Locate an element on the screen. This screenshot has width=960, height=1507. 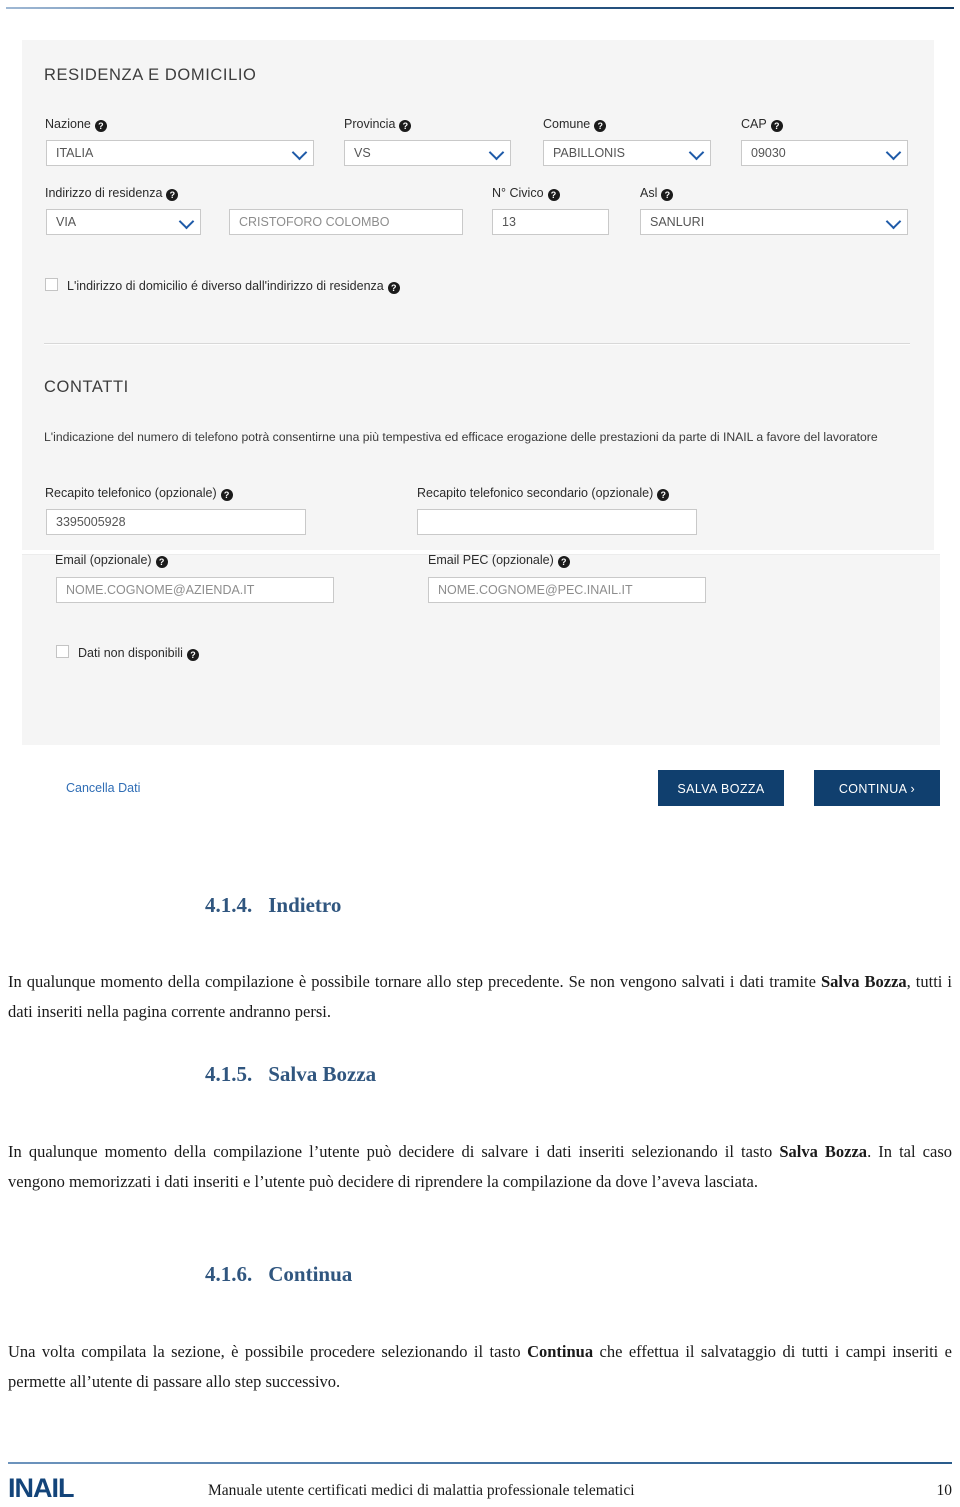
provincia-select: VS is located at coordinates (427, 153).